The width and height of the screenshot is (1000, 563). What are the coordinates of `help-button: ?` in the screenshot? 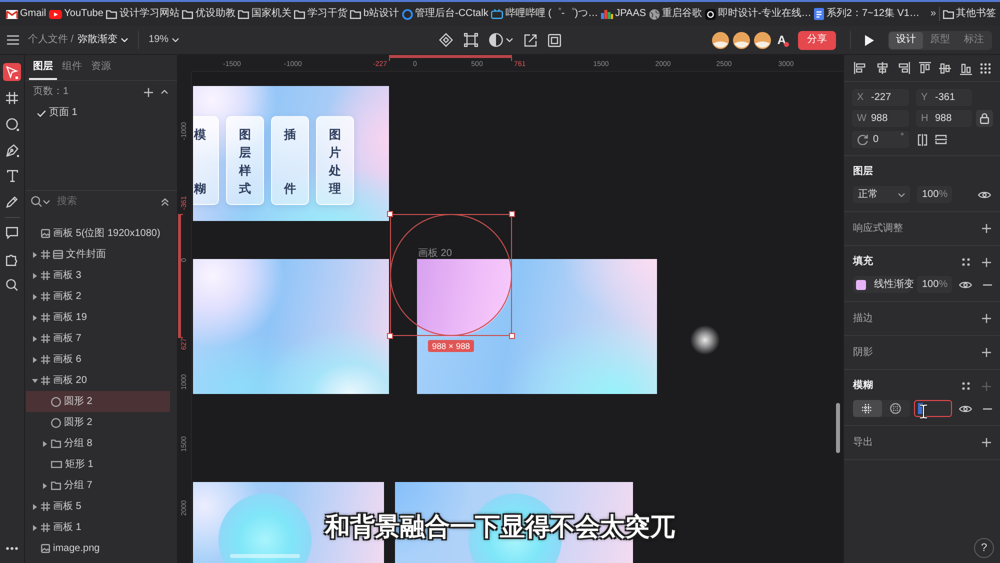 It's located at (984, 548).